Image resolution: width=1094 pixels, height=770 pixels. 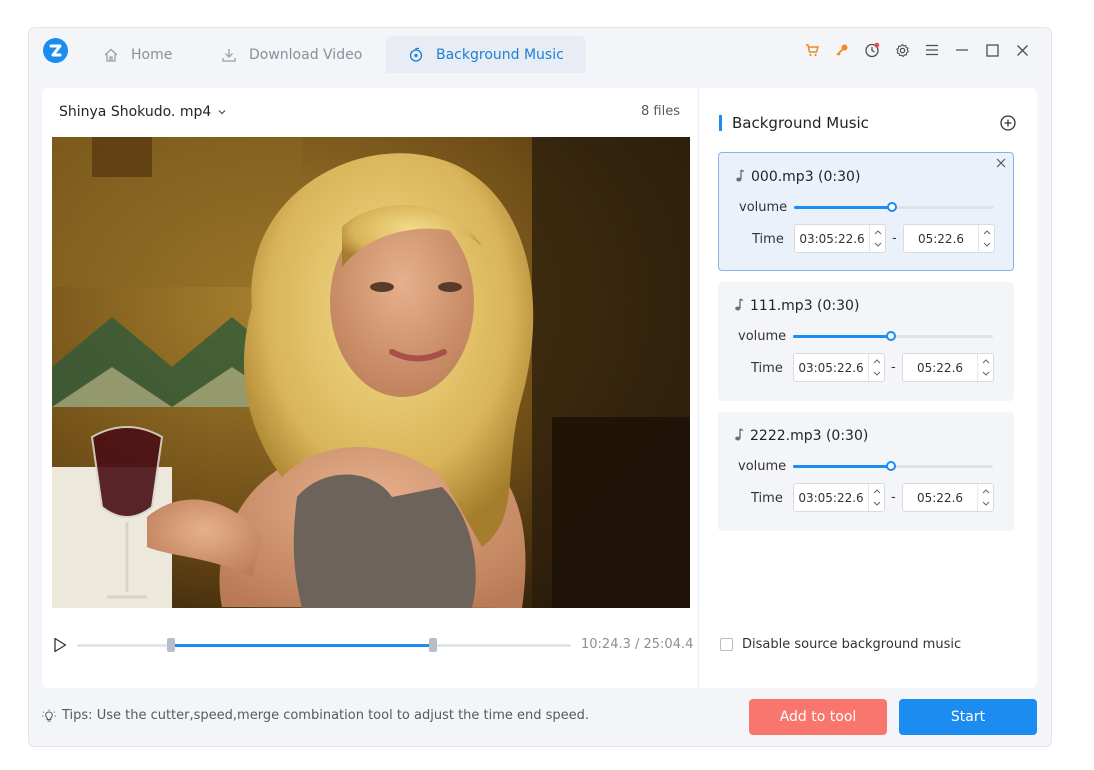 I want to click on download-icon, so click(x=229, y=55).